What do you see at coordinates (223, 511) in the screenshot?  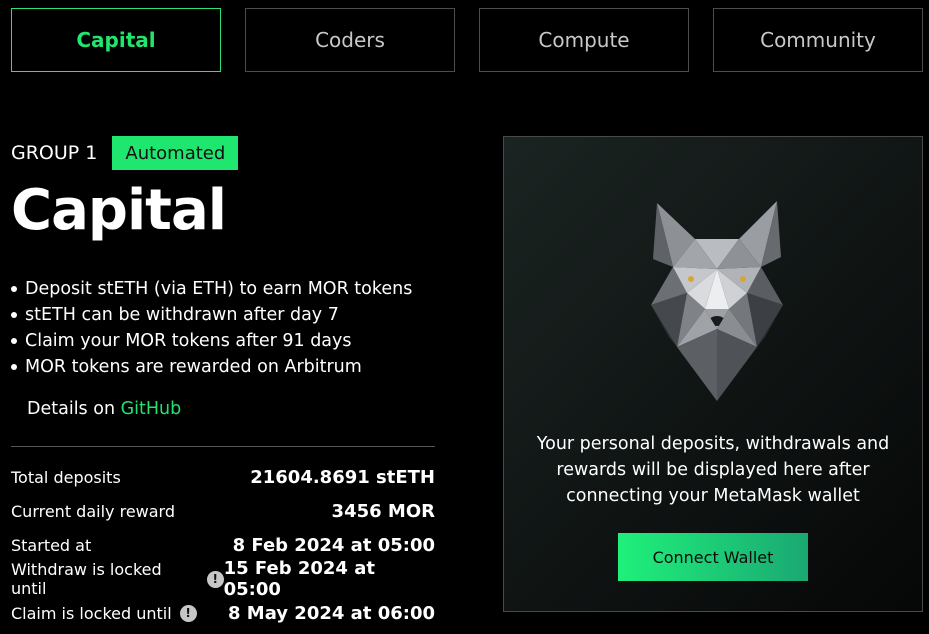 I see `stat-row-daily-reward: Current daily reward 3456 MOR` at bounding box center [223, 511].